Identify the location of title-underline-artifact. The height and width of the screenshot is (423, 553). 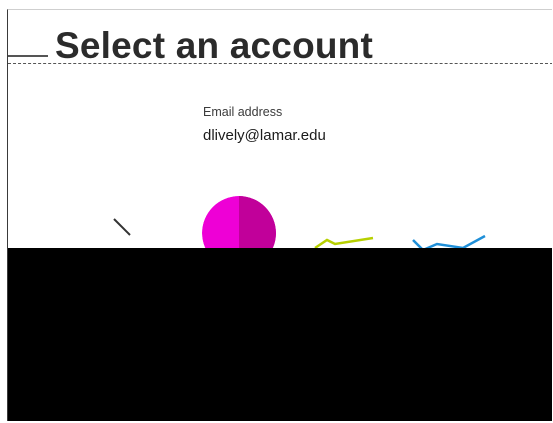
(280, 66).